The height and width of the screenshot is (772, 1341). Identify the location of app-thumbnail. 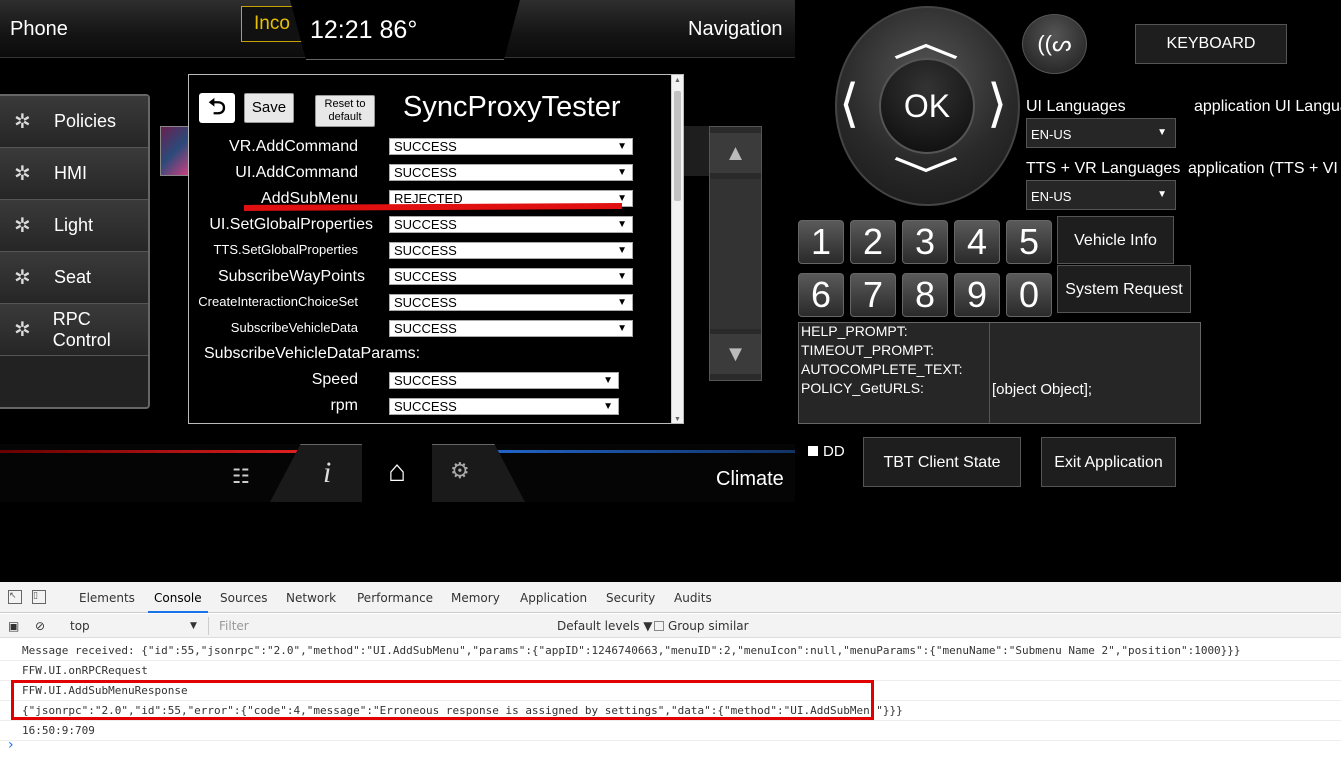
(175, 151).